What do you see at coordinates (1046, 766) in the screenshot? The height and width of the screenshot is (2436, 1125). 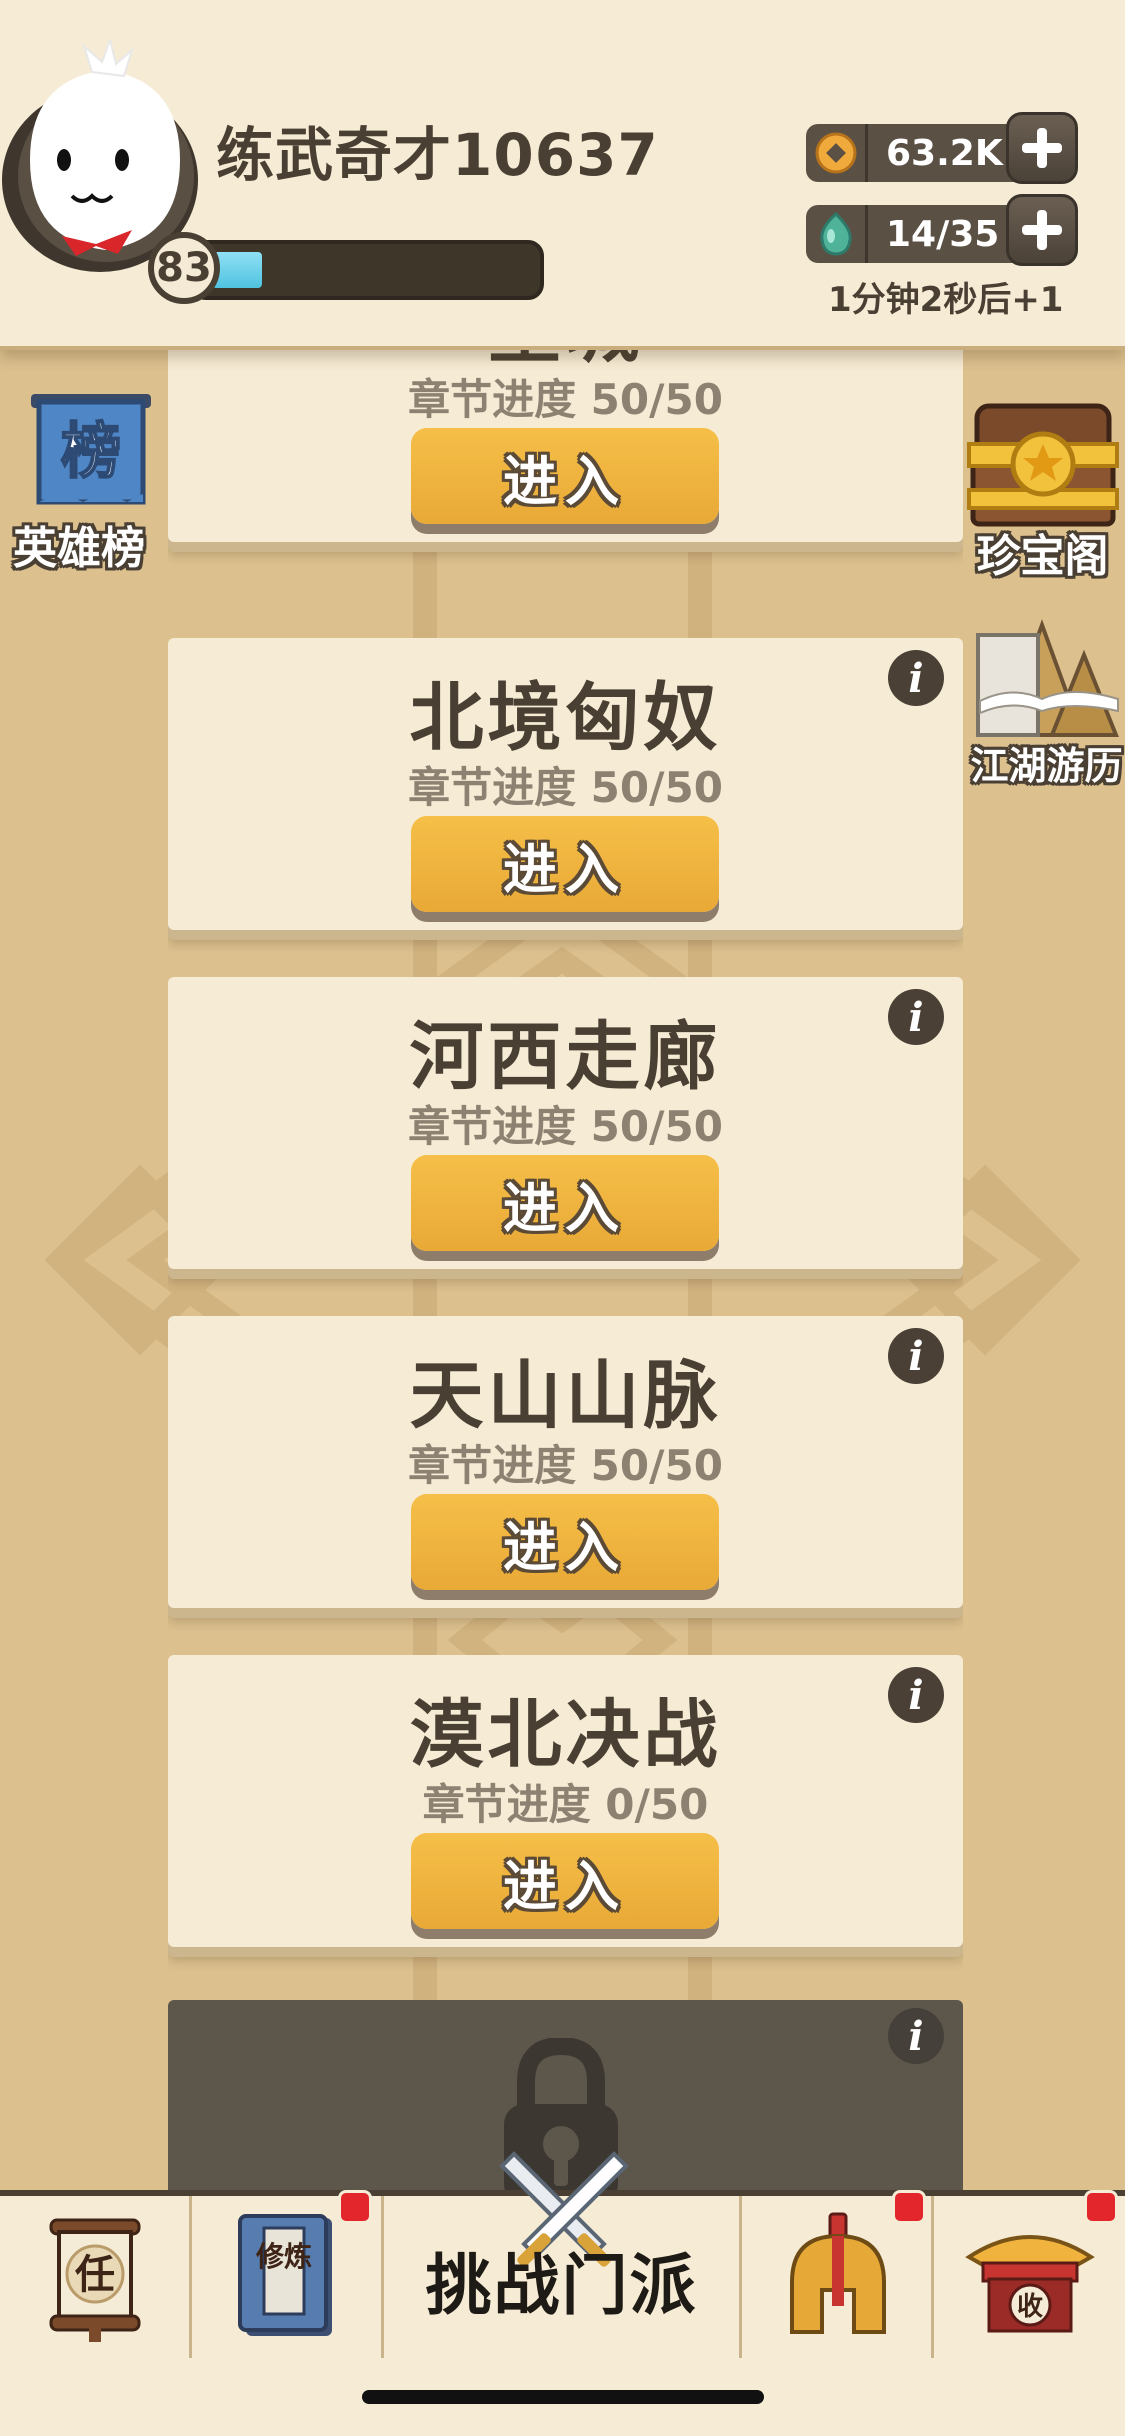 I see `wander-jianghu-label: 江湖游历` at bounding box center [1046, 766].